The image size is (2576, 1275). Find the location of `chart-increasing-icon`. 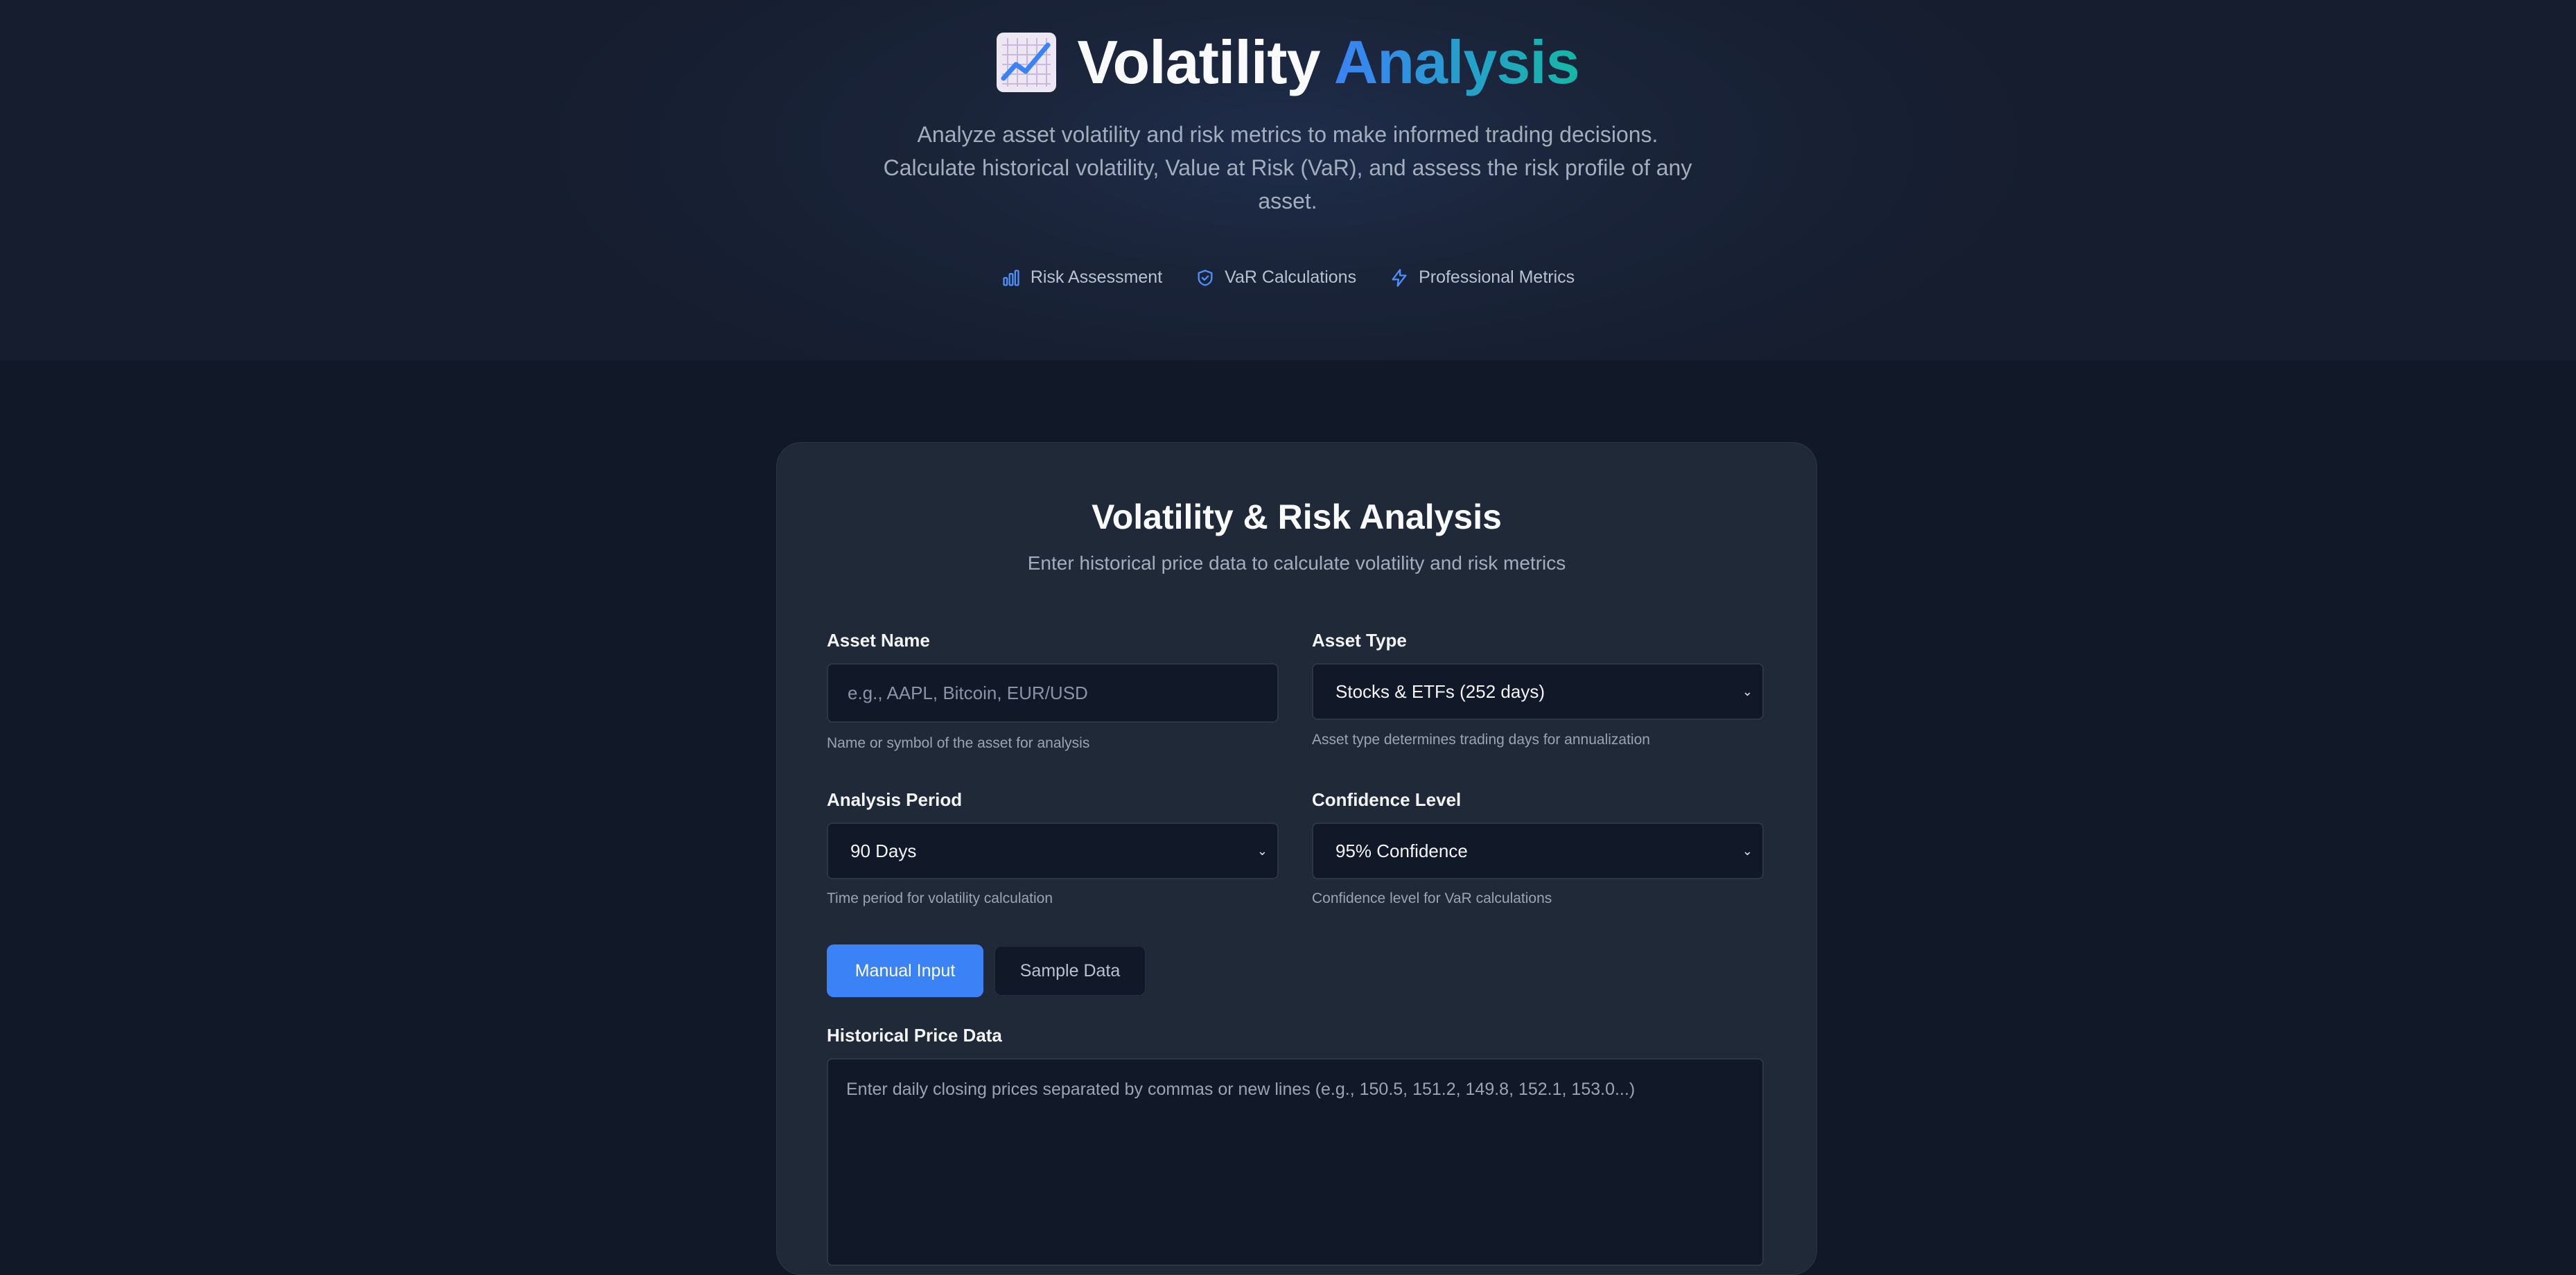

chart-increasing-icon is located at coordinates (1027, 62).